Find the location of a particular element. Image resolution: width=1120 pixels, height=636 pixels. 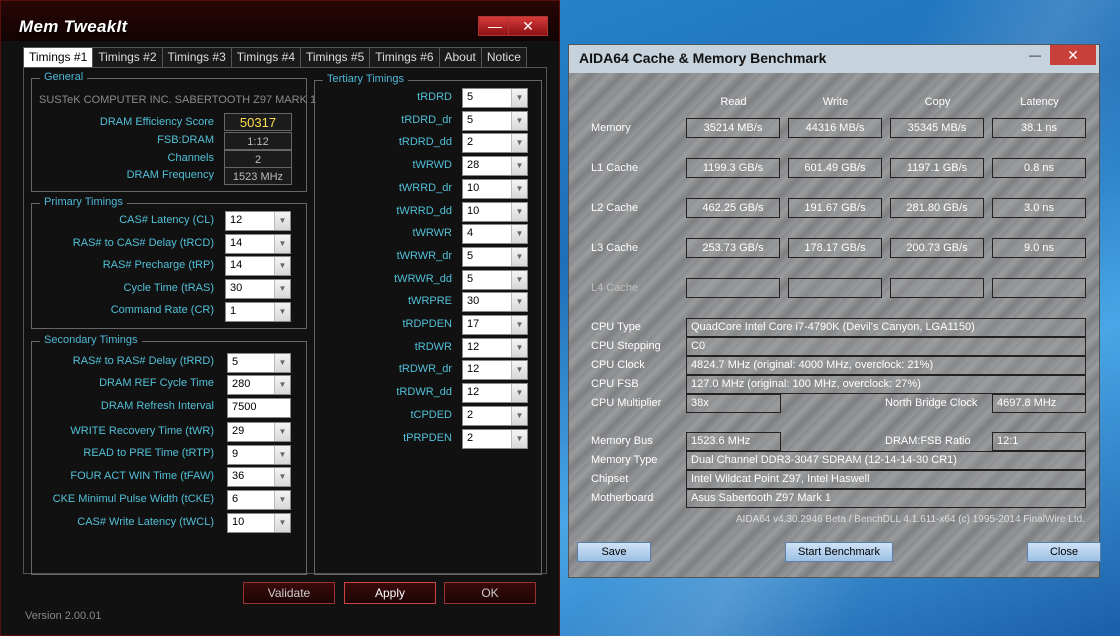

secondary-timings-title: Secondary Timings is located at coordinates (91, 340).